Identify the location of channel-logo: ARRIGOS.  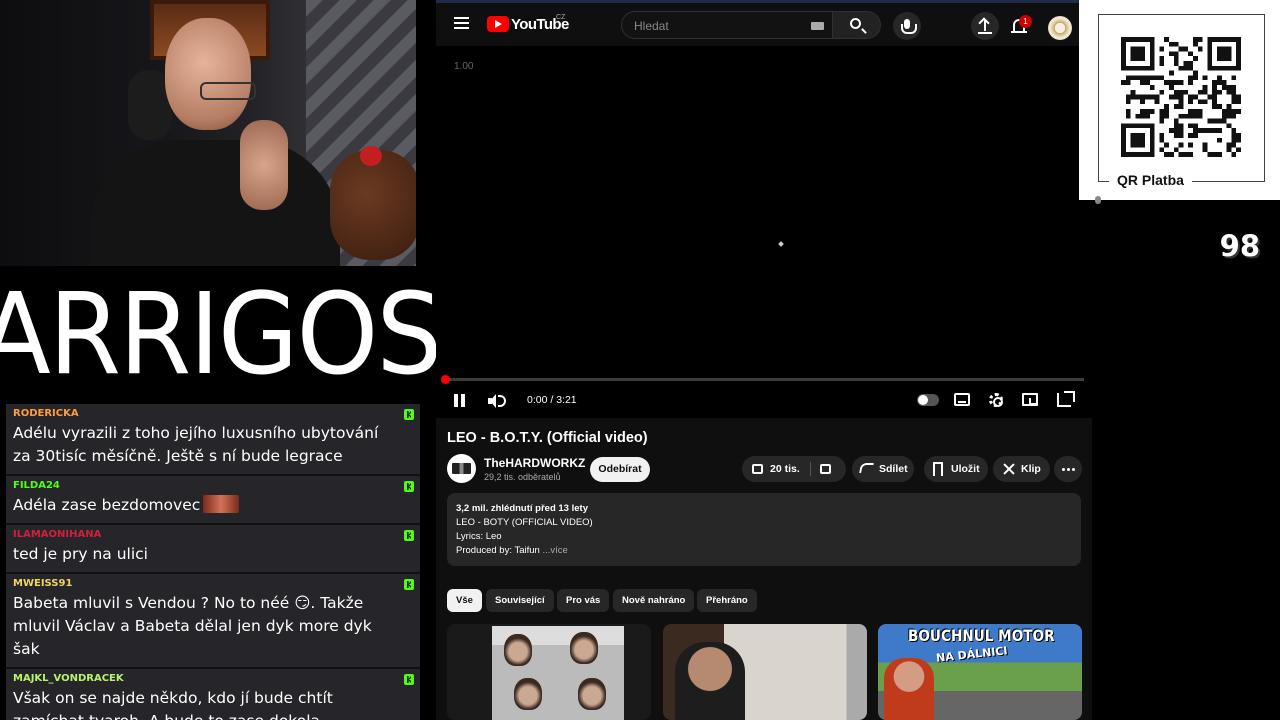
(221, 334).